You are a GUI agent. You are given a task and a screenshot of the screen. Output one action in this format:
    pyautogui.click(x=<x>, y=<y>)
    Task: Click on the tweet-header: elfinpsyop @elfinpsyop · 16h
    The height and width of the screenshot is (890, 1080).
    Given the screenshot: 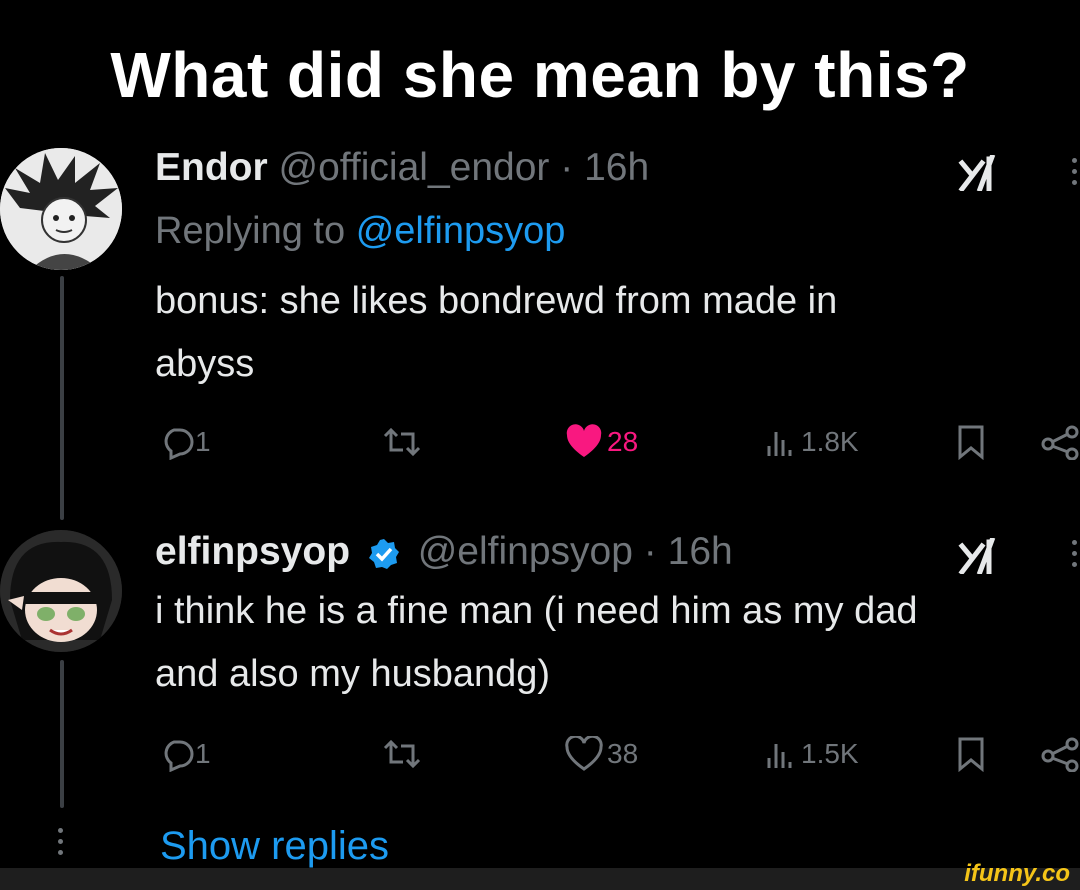 What is the action you would take?
    pyautogui.click(x=444, y=552)
    